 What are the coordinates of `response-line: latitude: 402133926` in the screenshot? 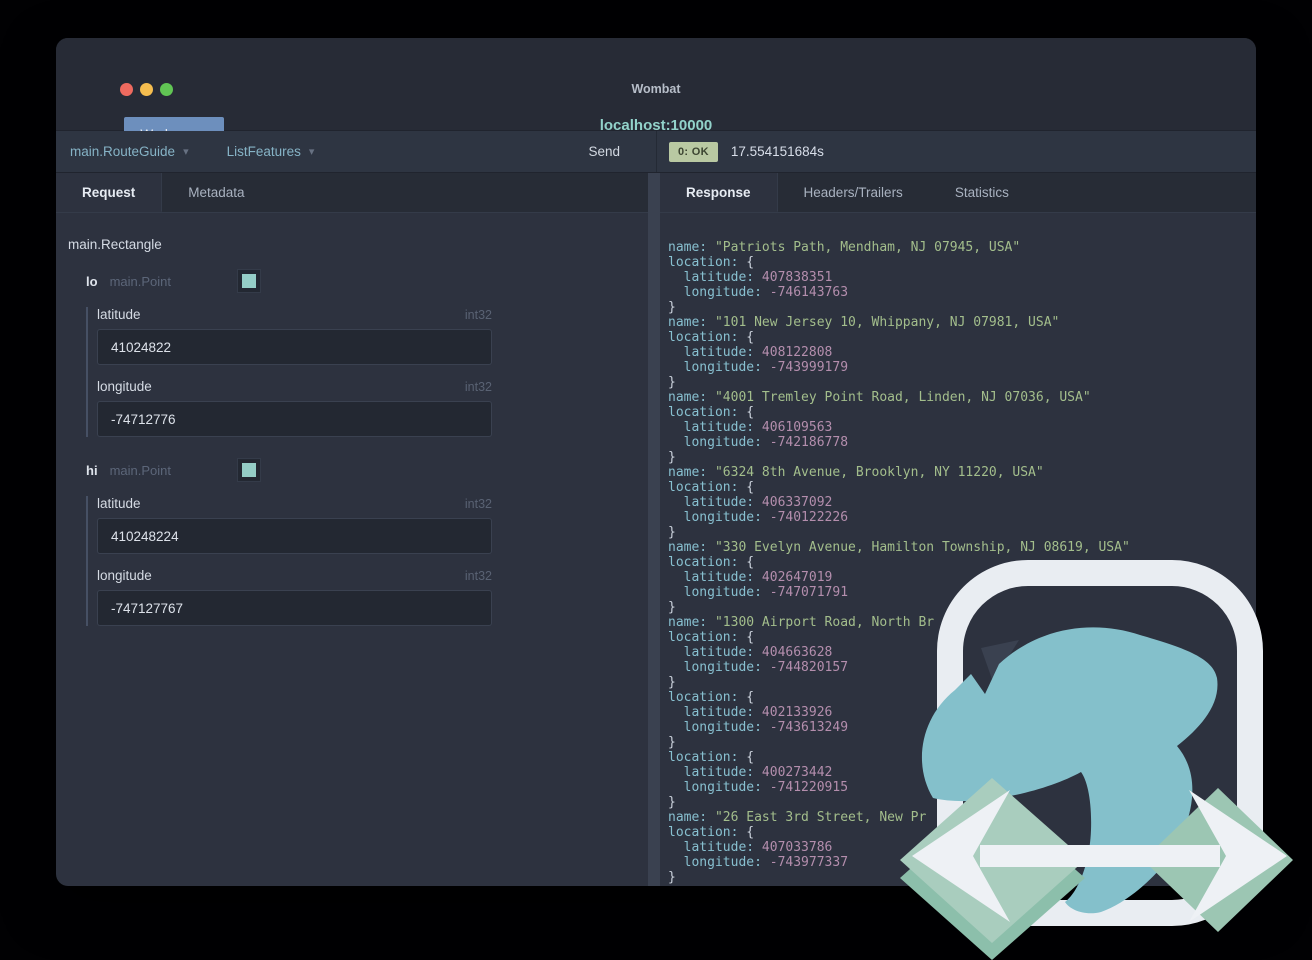 It's located at (750, 712).